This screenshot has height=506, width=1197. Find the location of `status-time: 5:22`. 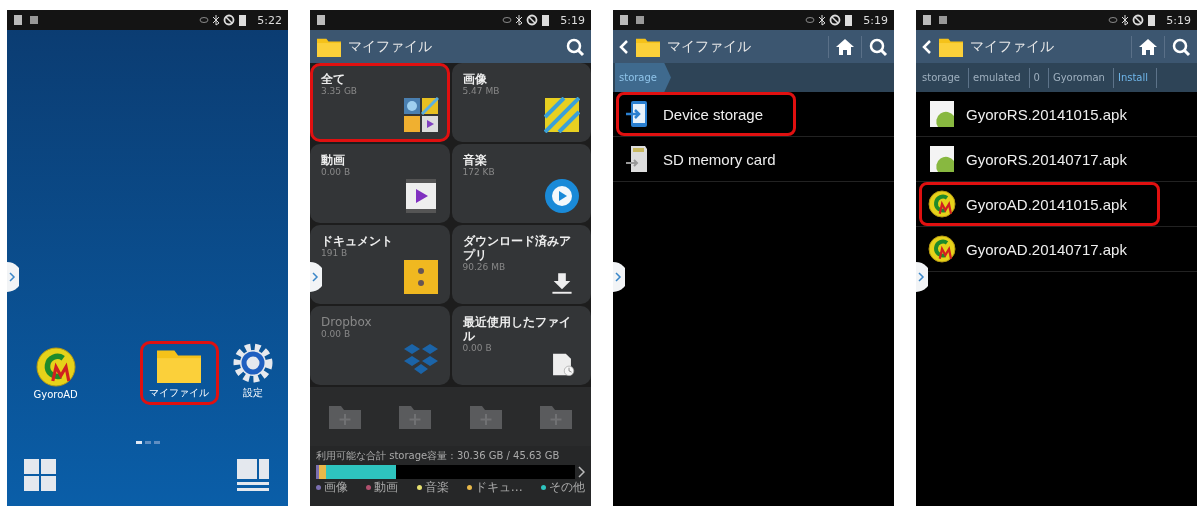

status-time: 5:22 is located at coordinates (269, 20).